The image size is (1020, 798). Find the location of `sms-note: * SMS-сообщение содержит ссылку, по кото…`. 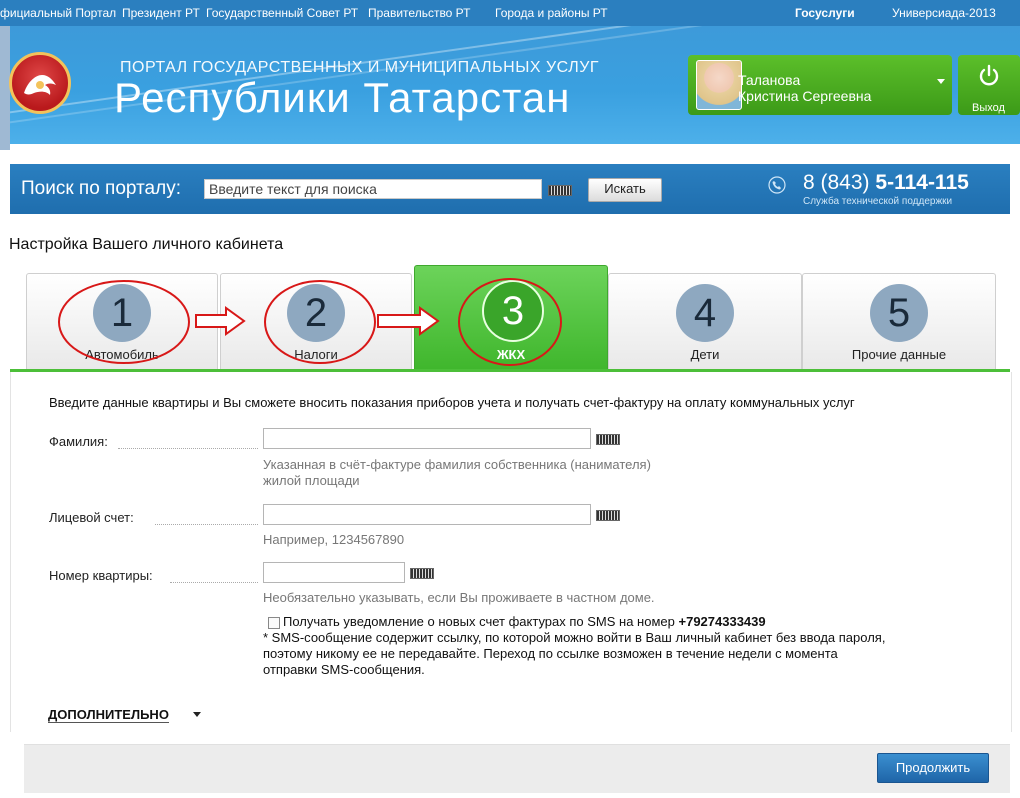

sms-note: * SMS-сообщение содержит ссылку, по кото… is located at coordinates (574, 637).